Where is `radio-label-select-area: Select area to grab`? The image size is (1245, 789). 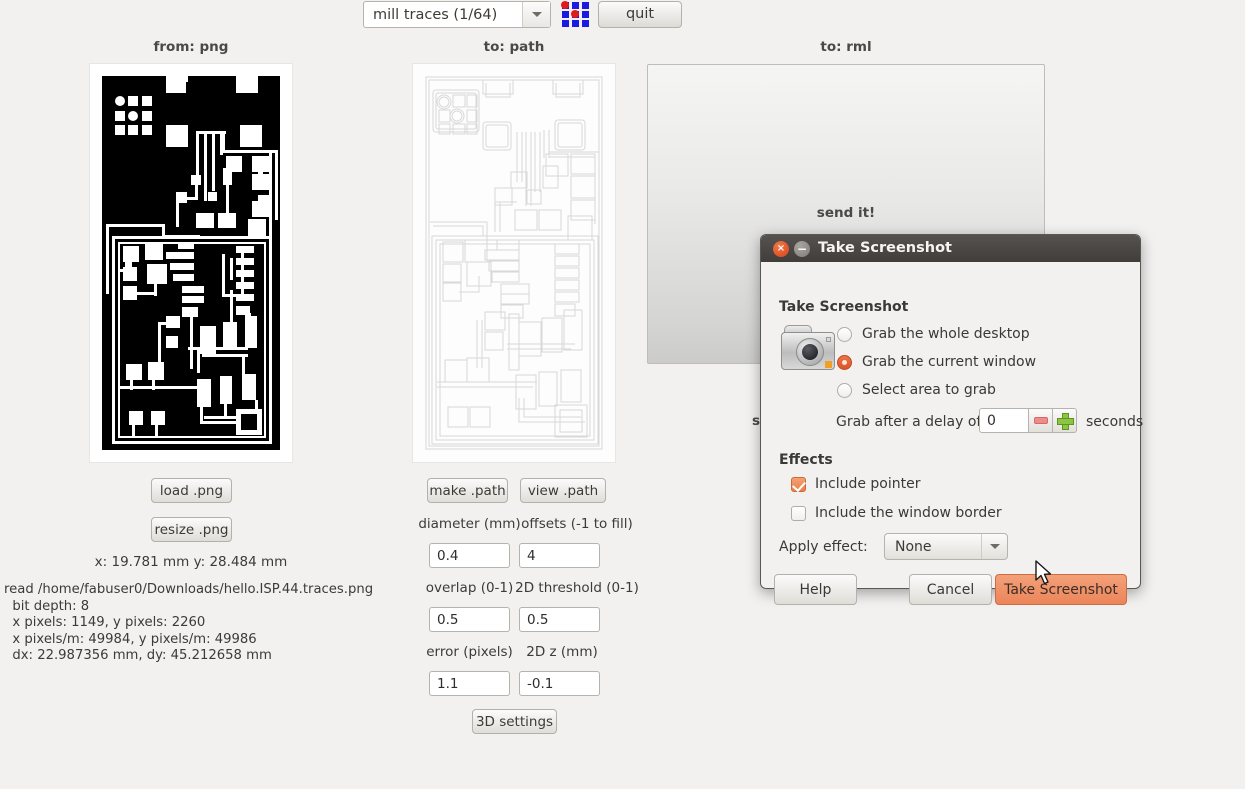
radio-label-select-area: Select area to grab is located at coordinates (929, 390).